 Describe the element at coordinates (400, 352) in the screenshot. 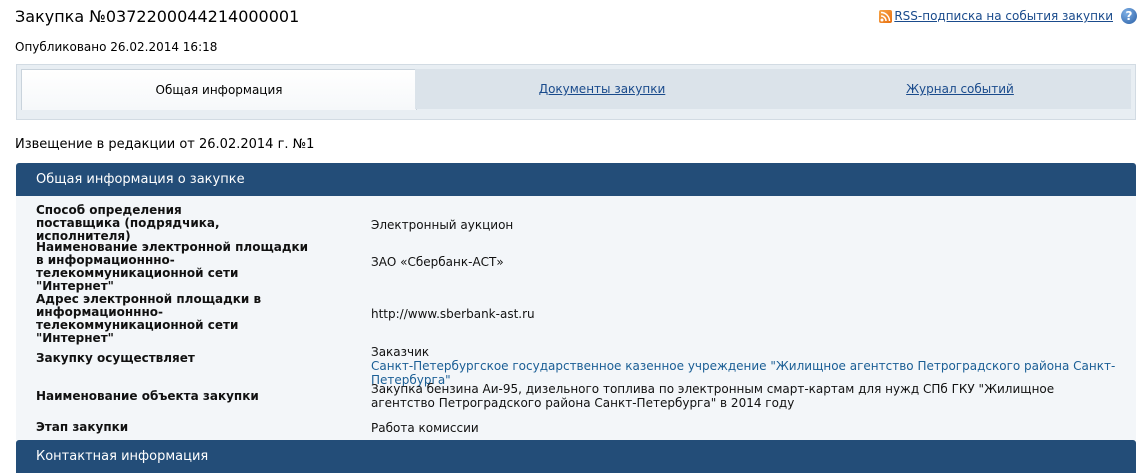

I see `customer-role: Заказчик` at that location.